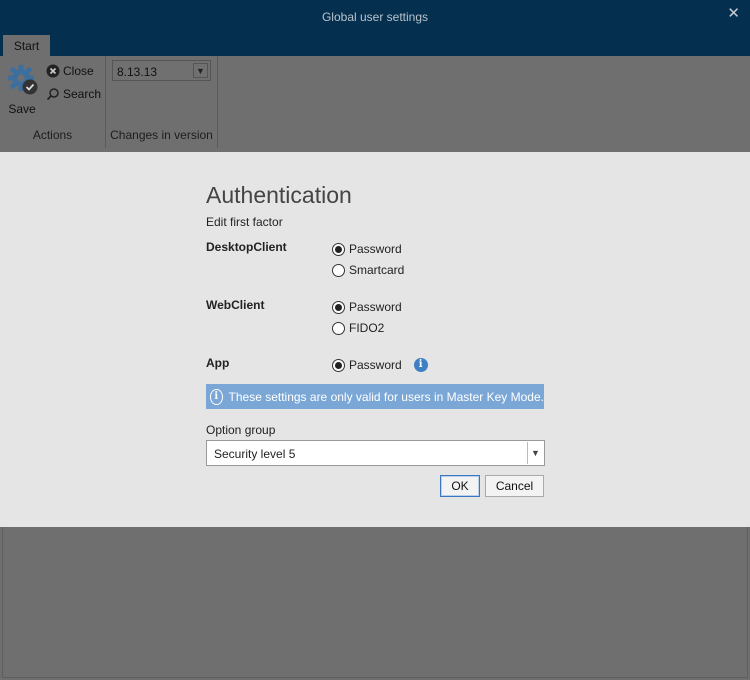  Describe the element at coordinates (235, 305) in the screenshot. I see `web-client-label: WebClient` at that location.